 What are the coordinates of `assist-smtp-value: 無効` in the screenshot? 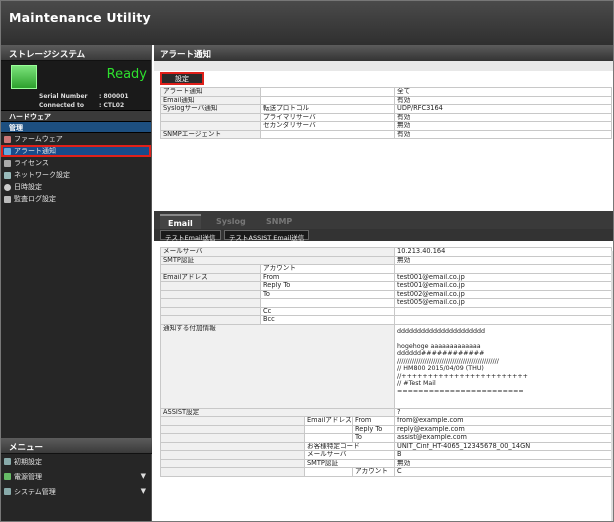 It's located at (503, 463).